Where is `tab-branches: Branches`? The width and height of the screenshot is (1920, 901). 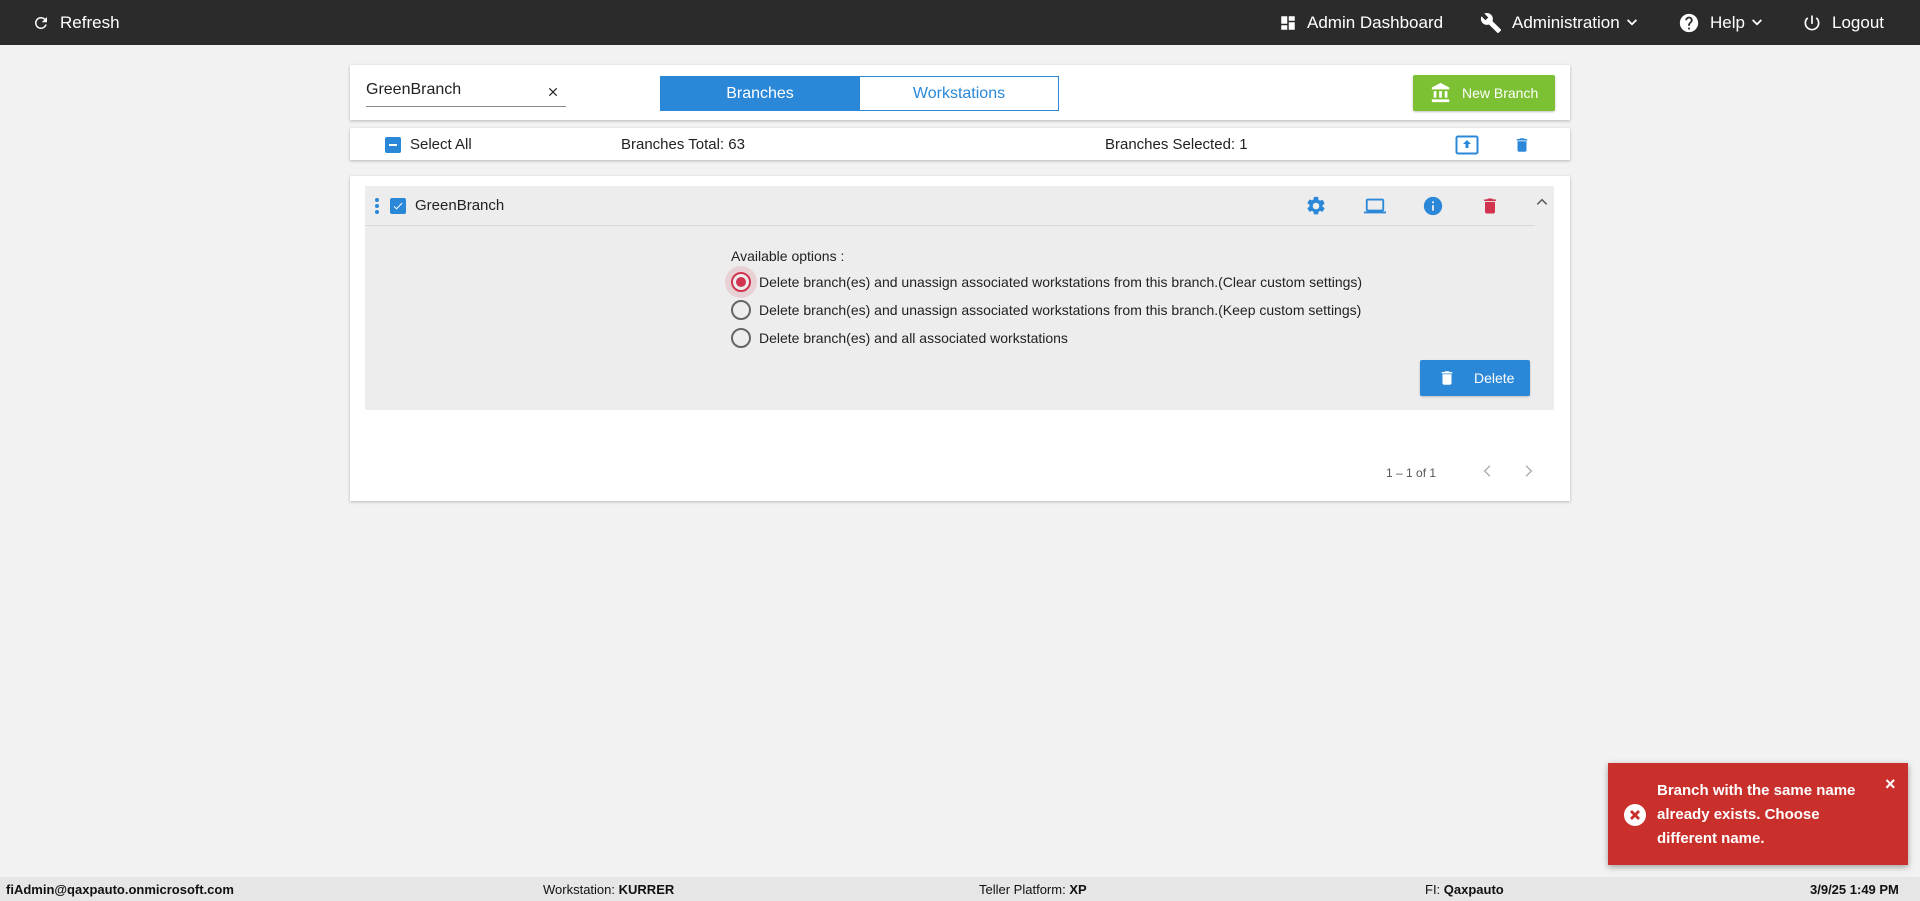 tab-branches: Branches is located at coordinates (760, 93).